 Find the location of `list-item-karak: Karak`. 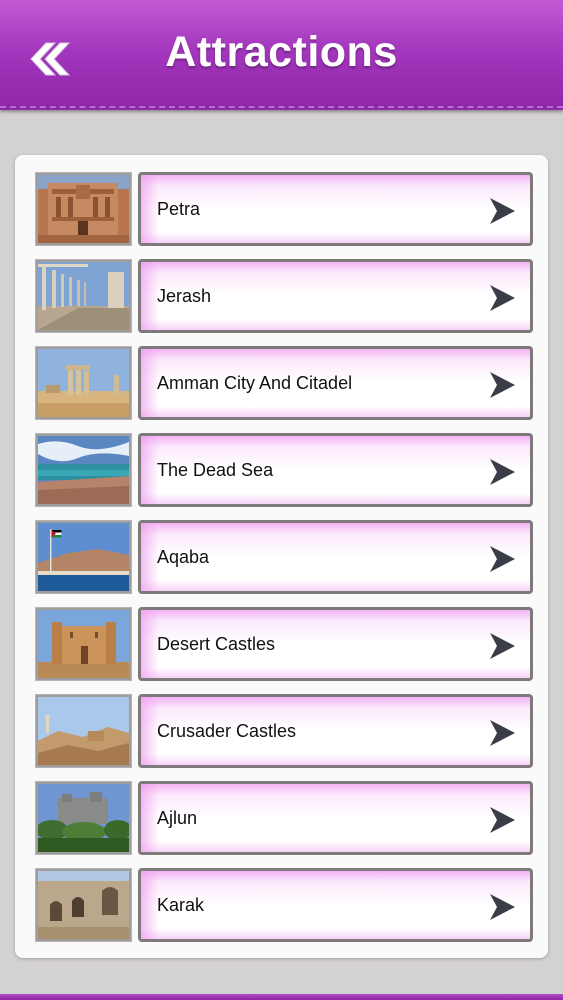

list-item-karak: Karak is located at coordinates (291, 906).